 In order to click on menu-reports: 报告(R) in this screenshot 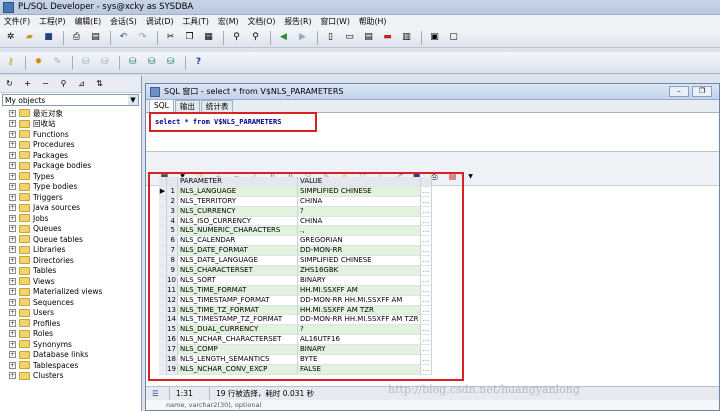, I will do `click(297, 21)`.